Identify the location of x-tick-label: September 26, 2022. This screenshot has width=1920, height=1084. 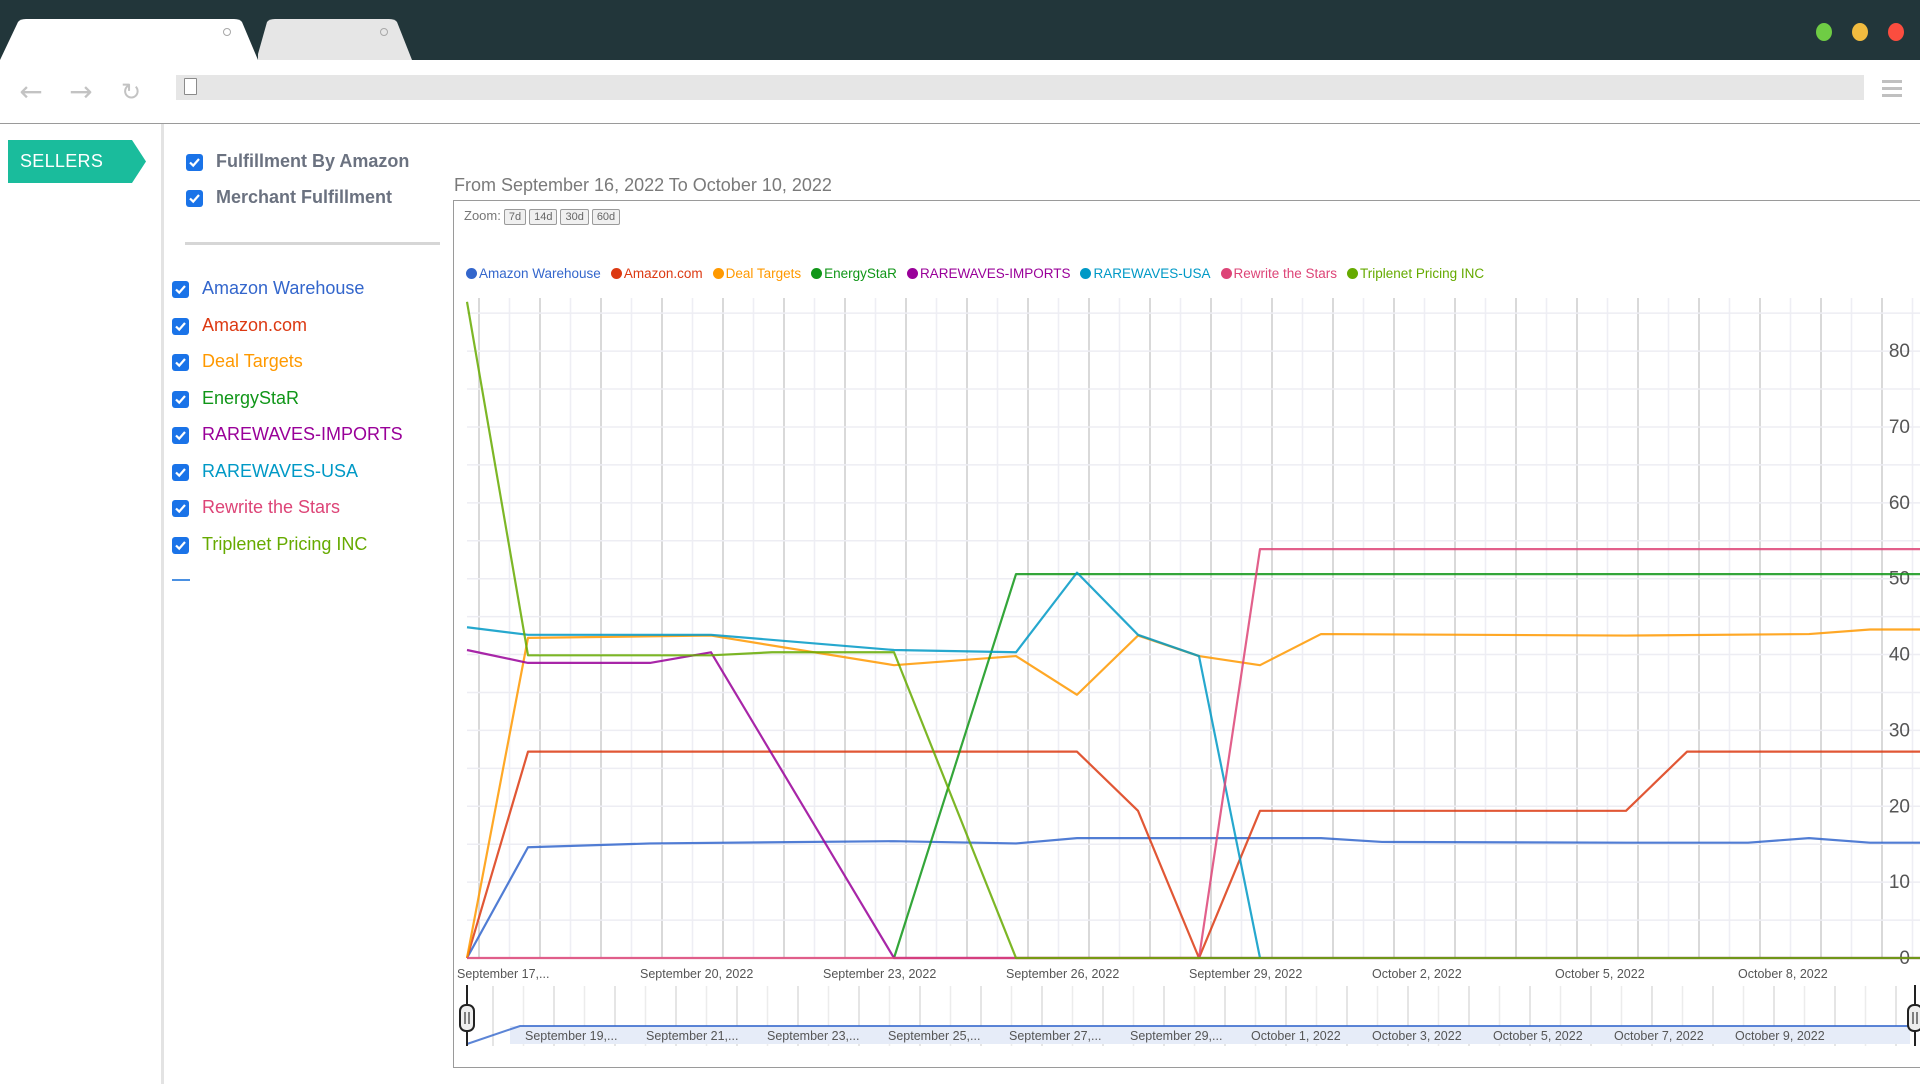
(1062, 974).